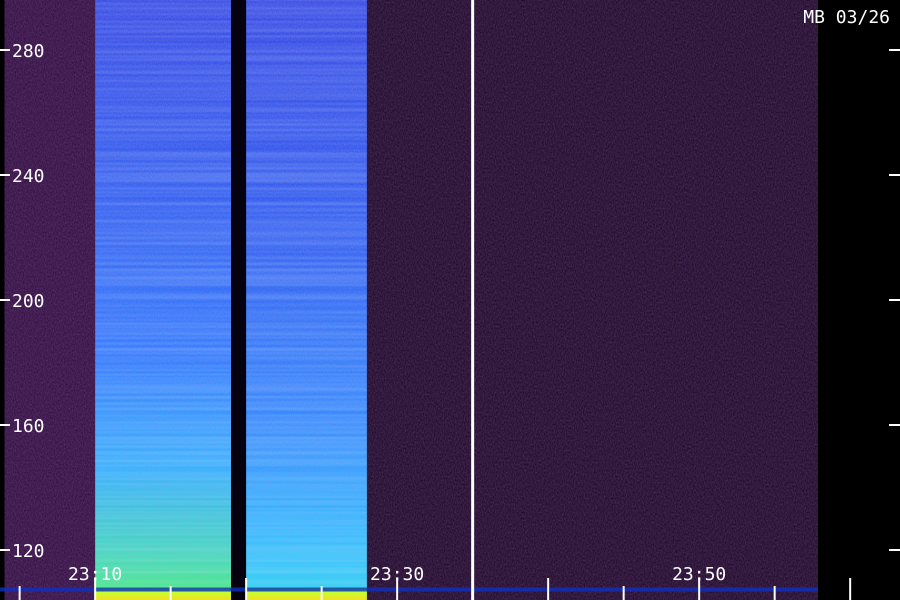  What do you see at coordinates (28, 426) in the screenshot?
I see `y-tick-label-160: 160` at bounding box center [28, 426].